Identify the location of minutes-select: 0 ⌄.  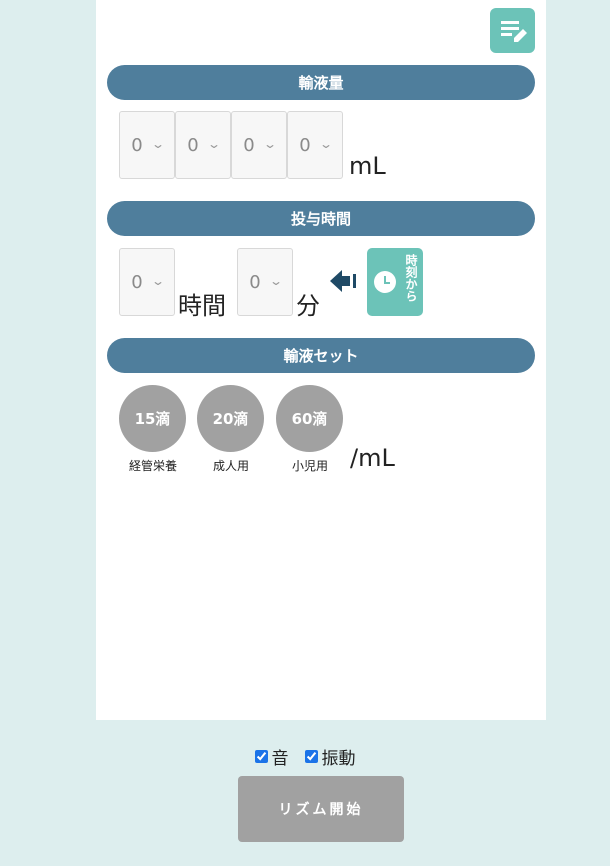
(265, 282).